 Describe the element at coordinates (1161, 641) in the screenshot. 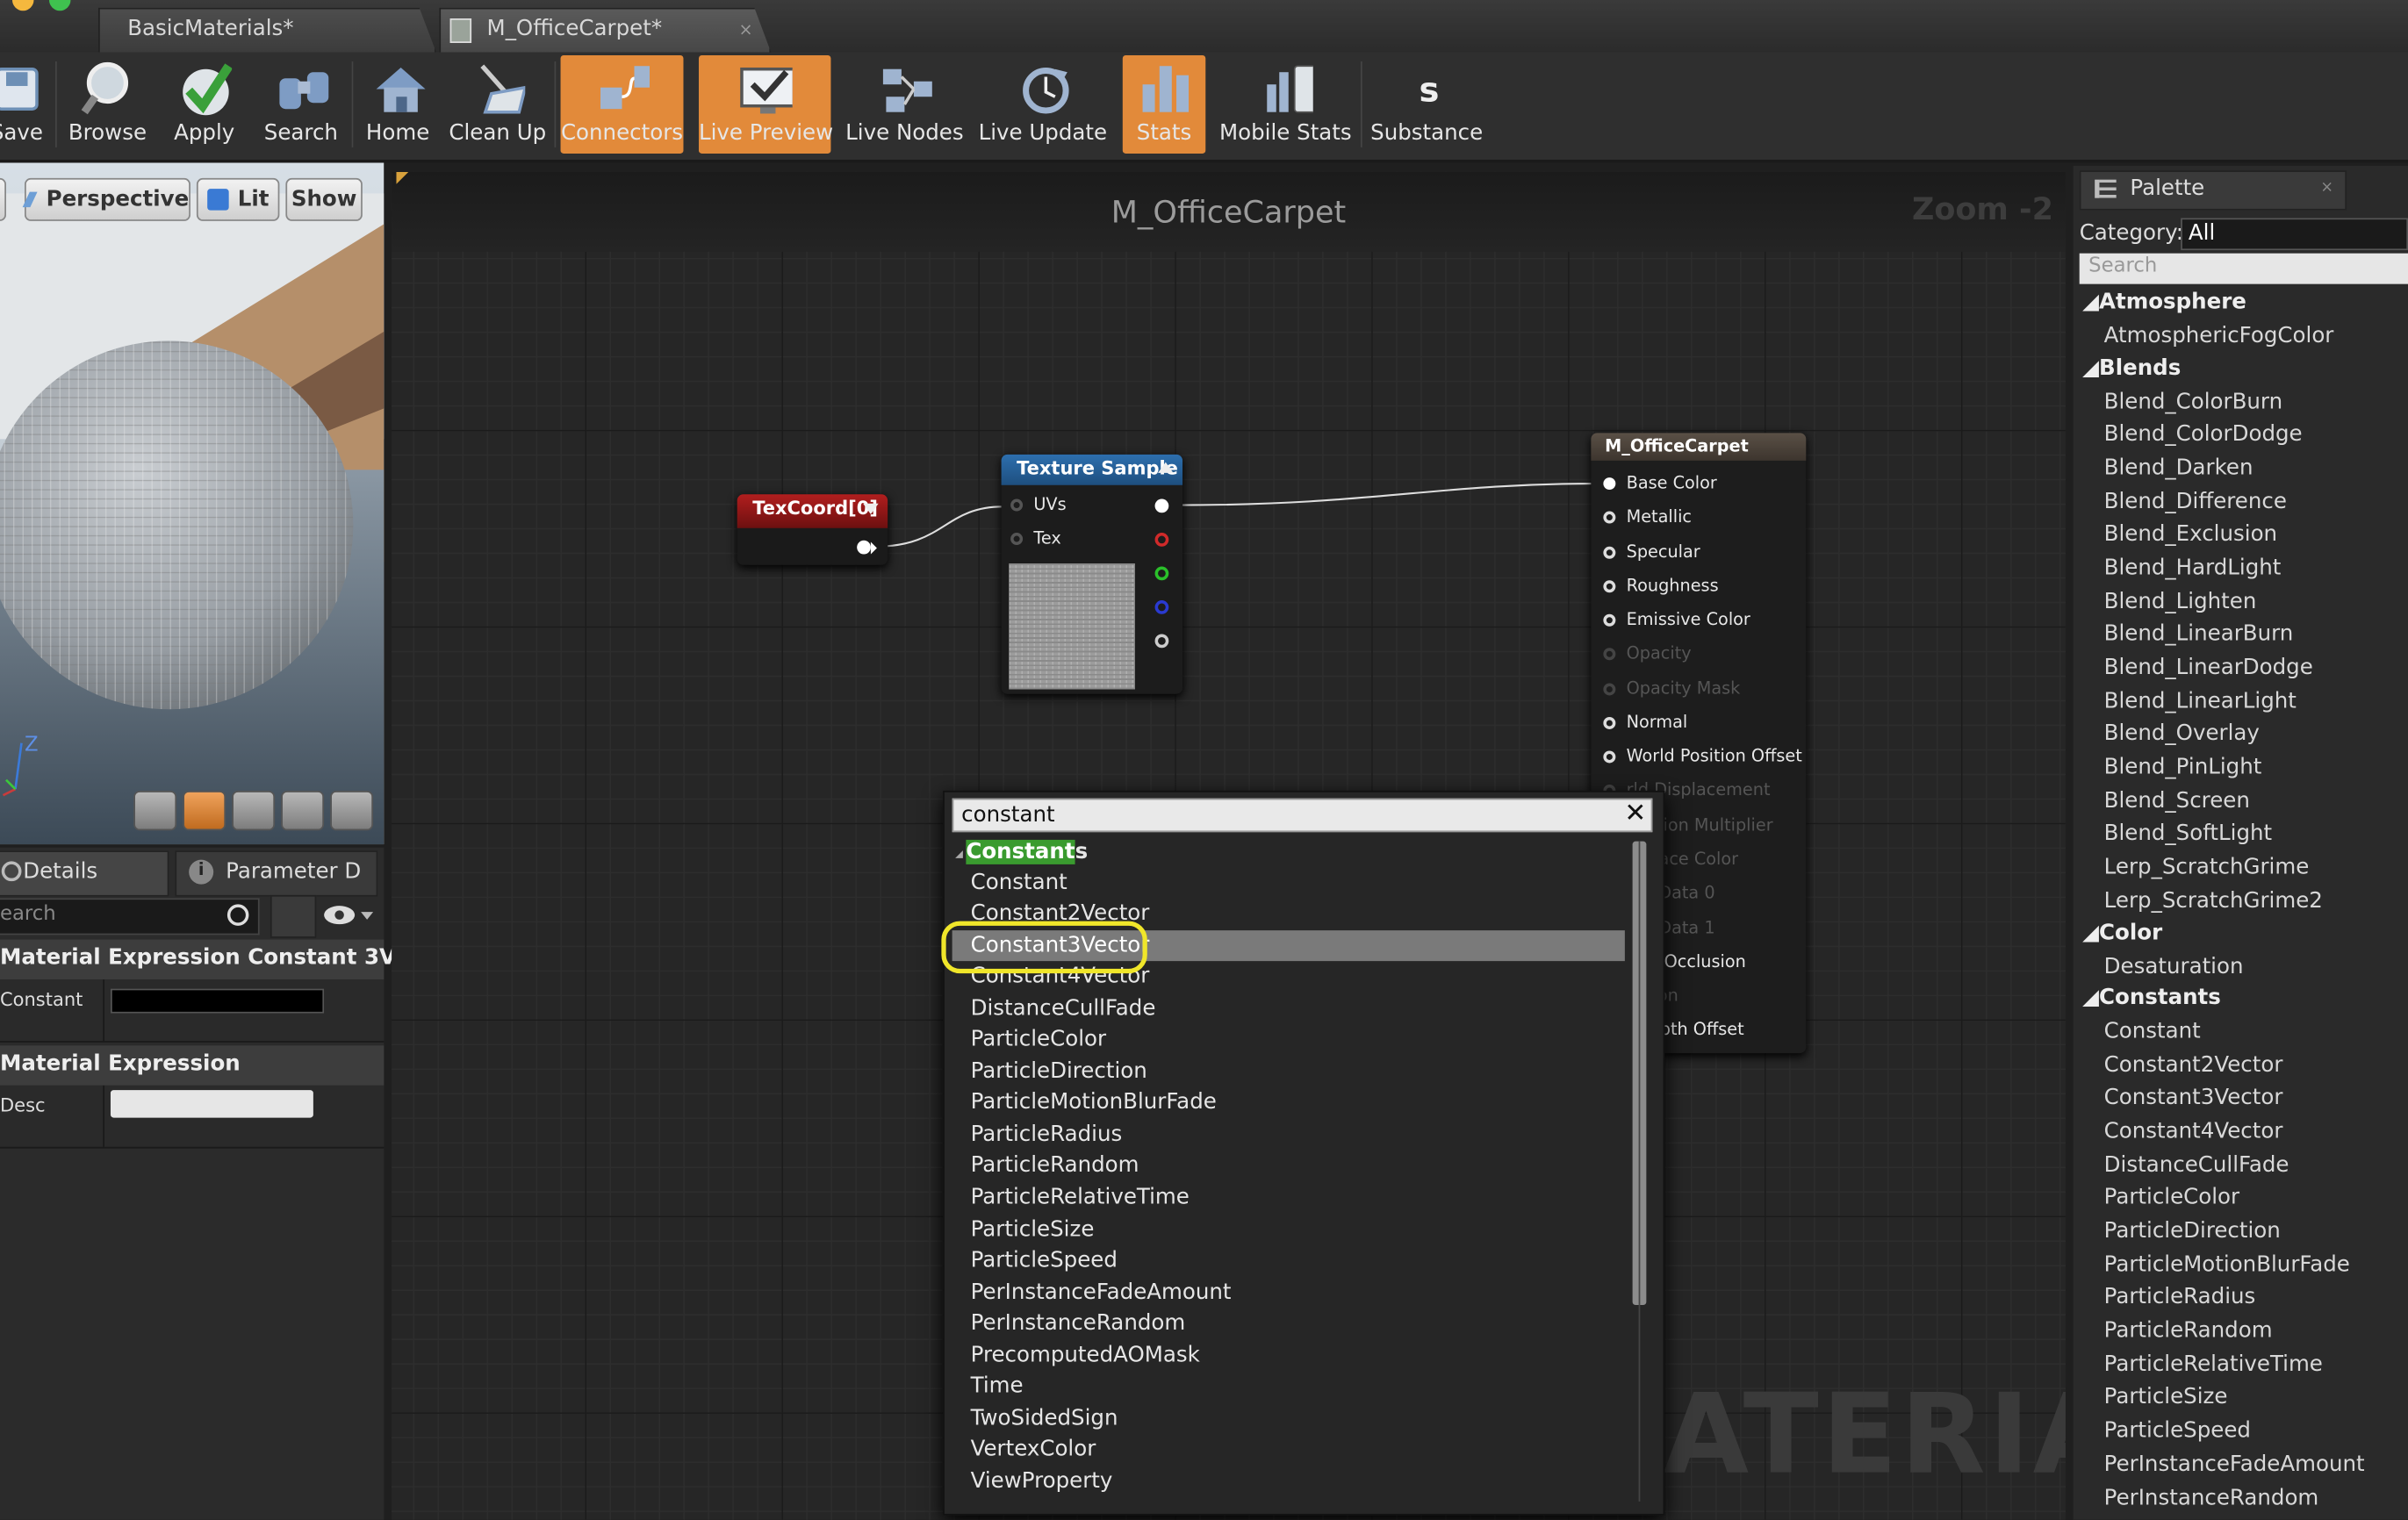

I see `a-output-pin` at that location.